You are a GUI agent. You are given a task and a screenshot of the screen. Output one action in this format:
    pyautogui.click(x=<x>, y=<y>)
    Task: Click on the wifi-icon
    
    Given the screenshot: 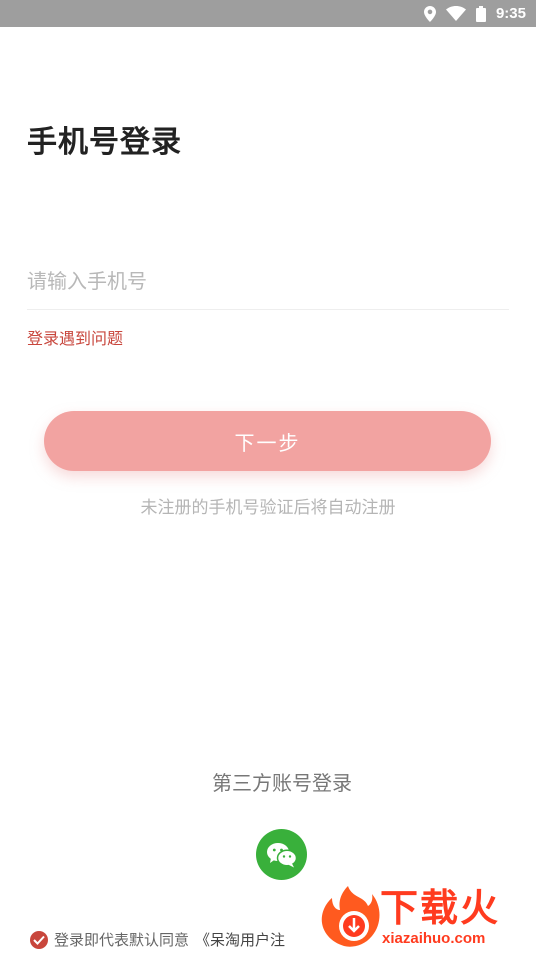 What is the action you would take?
    pyautogui.click(x=455, y=13)
    